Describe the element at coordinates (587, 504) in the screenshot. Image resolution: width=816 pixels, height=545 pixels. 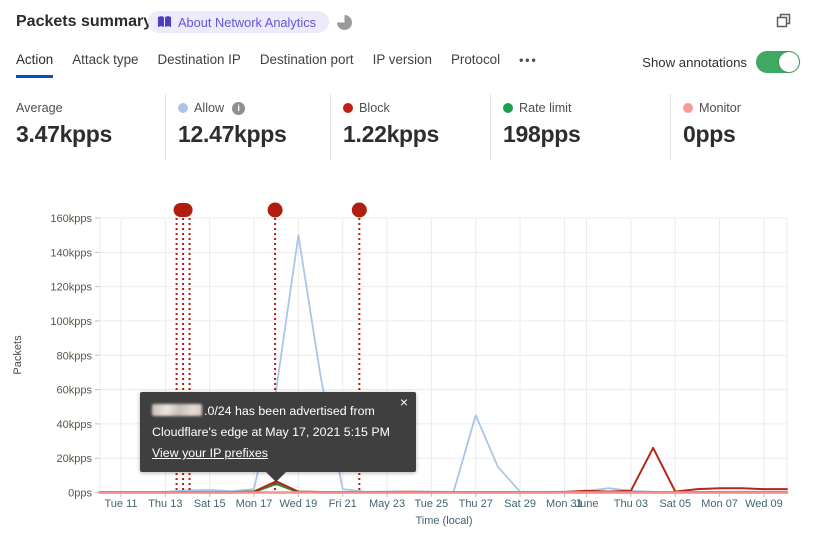
I see `svg-text: June` at that location.